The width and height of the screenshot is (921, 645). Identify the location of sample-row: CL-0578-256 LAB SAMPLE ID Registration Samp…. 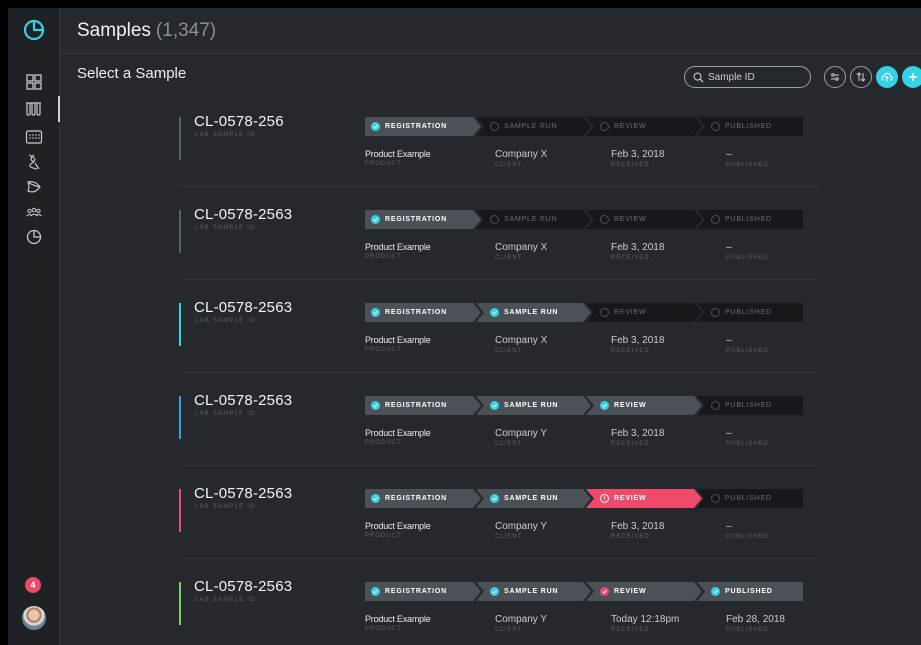
(498, 140).